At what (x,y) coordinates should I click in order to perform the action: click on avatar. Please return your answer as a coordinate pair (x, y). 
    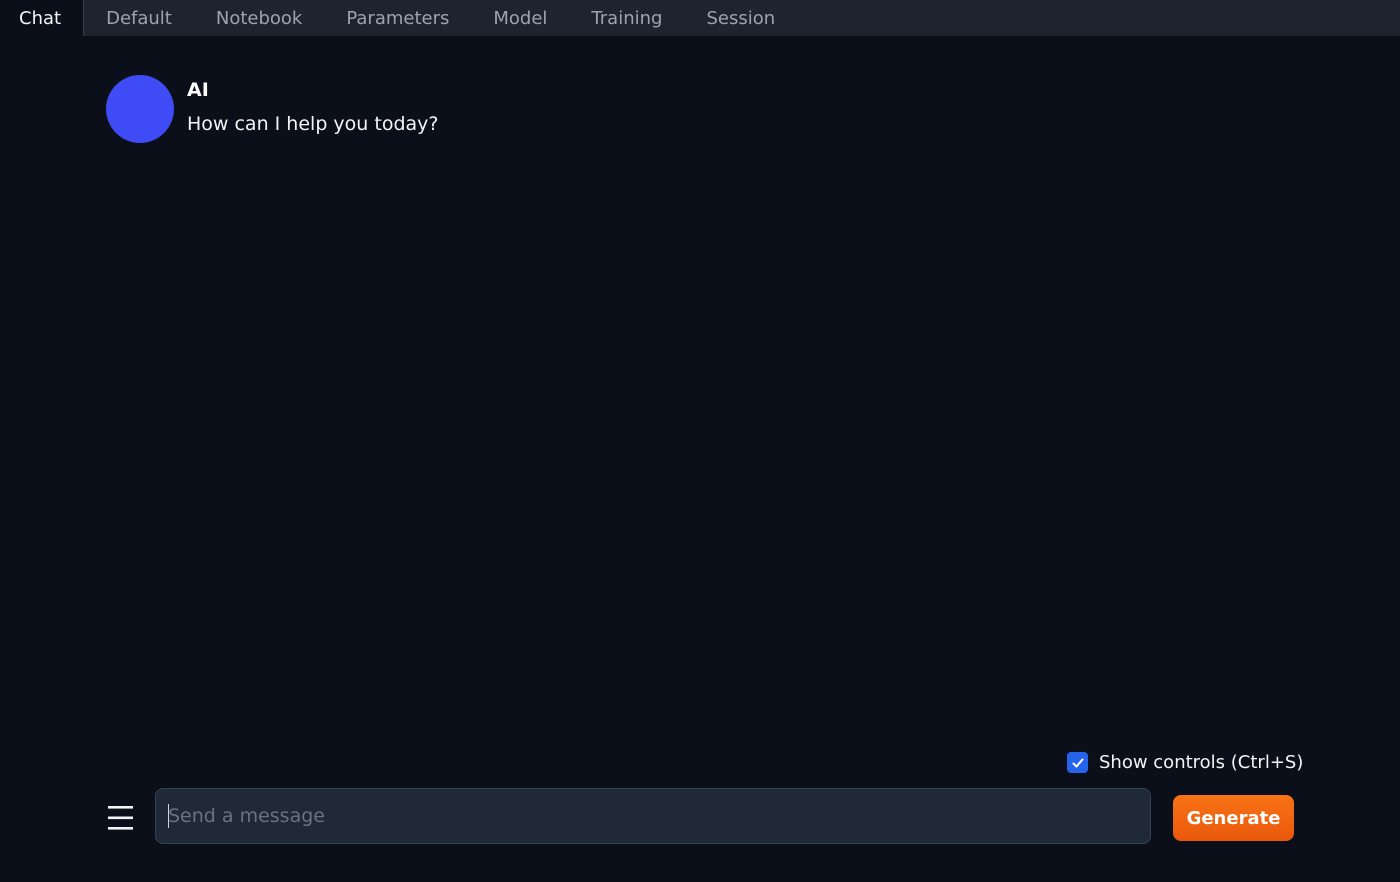
    Looking at the image, I should click on (140, 109).